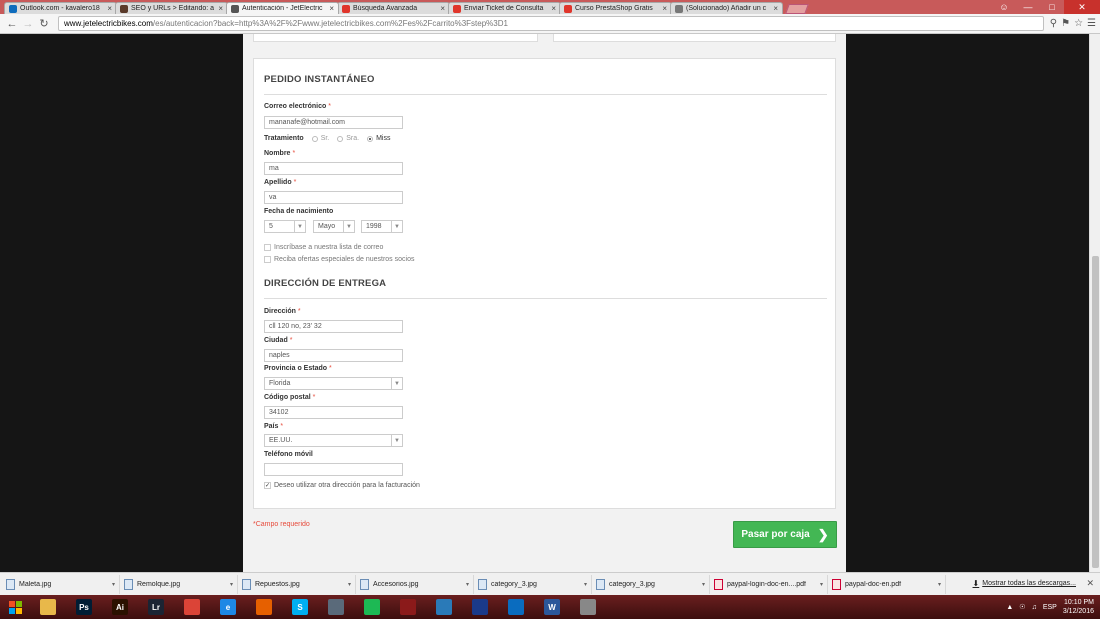 Image resolution: width=1100 pixels, height=619 pixels. I want to click on tray-arrow-icon: ▲, so click(1009, 607).